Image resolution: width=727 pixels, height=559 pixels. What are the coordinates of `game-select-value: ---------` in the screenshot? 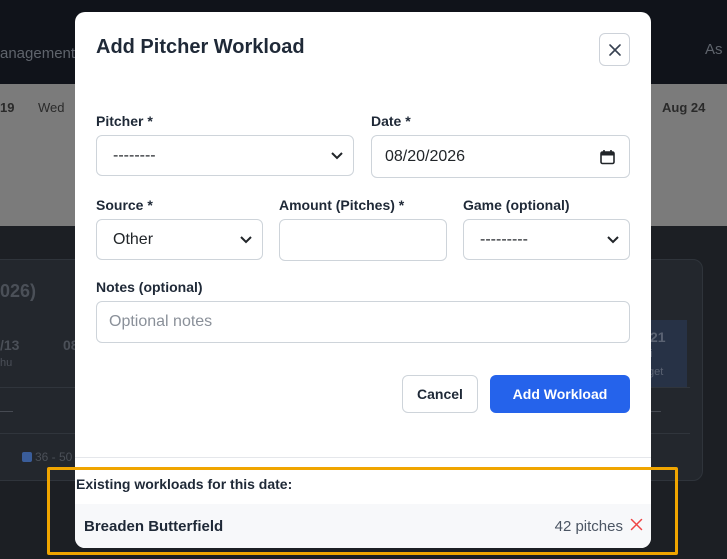 It's located at (504, 239).